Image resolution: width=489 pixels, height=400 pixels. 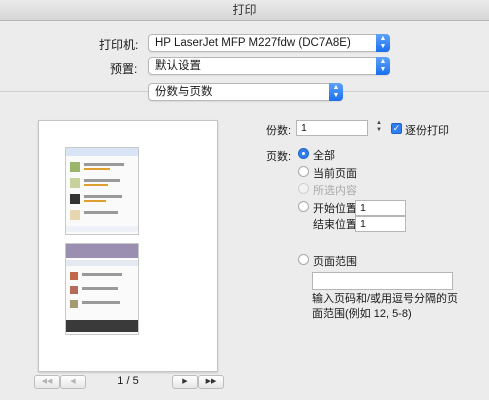 I want to click on window-title: 打印, so click(x=244, y=10).